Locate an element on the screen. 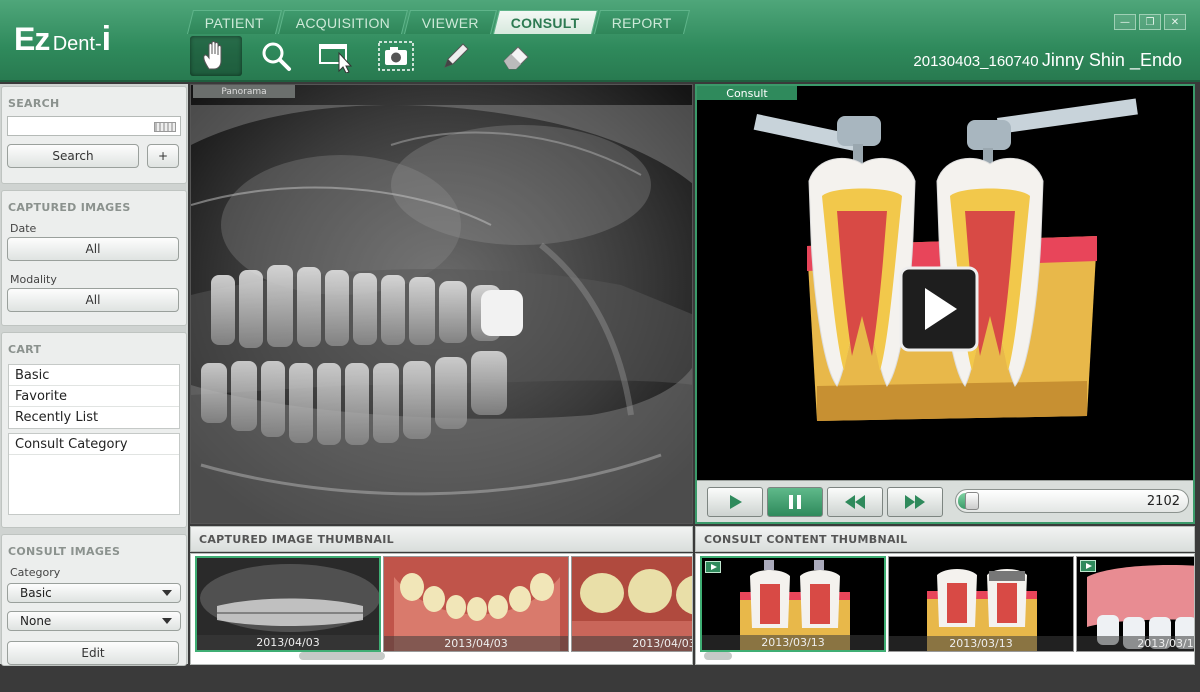 The height and width of the screenshot is (692, 1200). capture-camera-icon is located at coordinates (396, 56).